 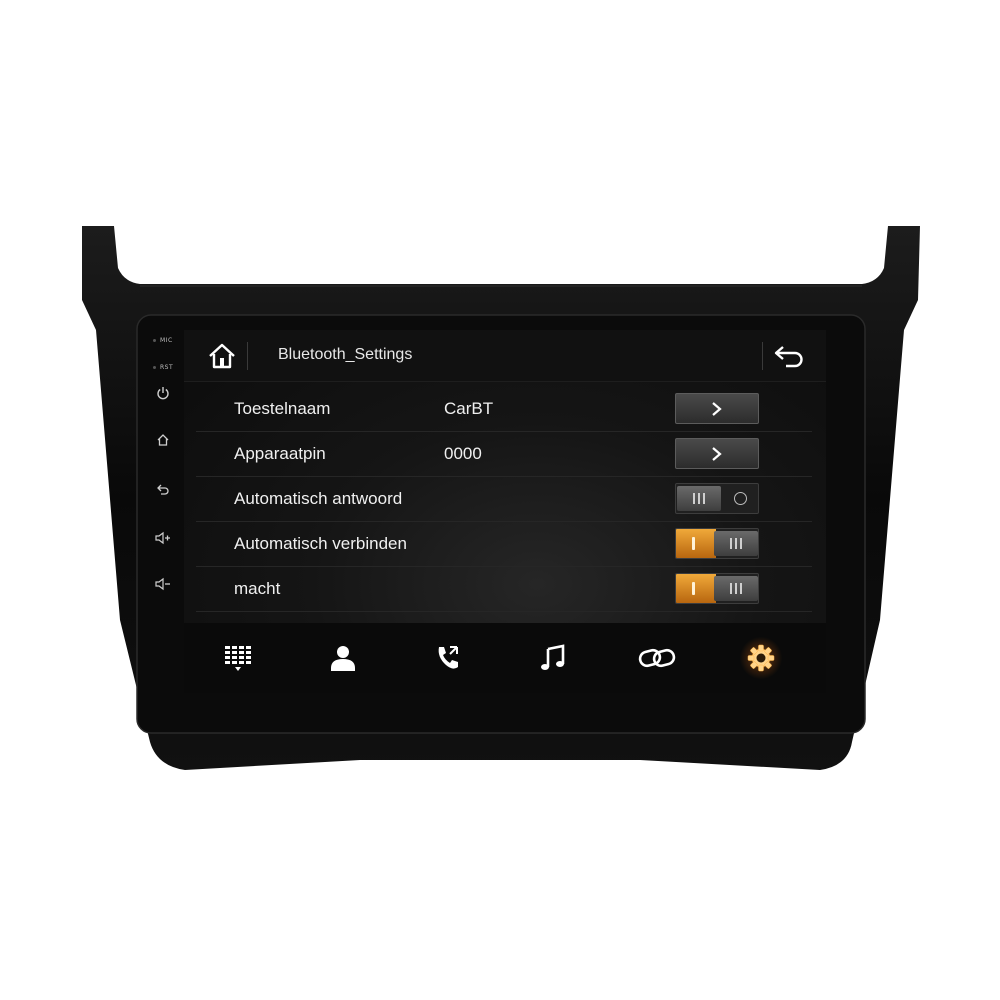 What do you see at coordinates (762, 356) in the screenshot?
I see `title-divider-right` at bounding box center [762, 356].